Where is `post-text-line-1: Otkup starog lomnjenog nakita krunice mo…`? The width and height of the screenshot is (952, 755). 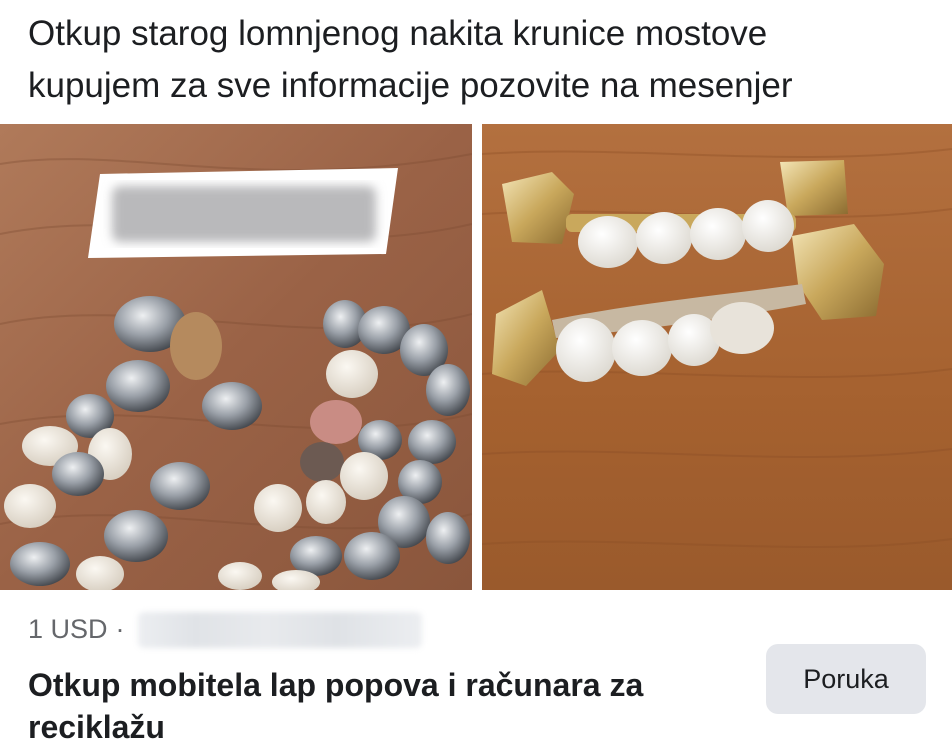 post-text-line-1: Otkup starog lomnjenog nakita krunice mo… is located at coordinates (398, 33).